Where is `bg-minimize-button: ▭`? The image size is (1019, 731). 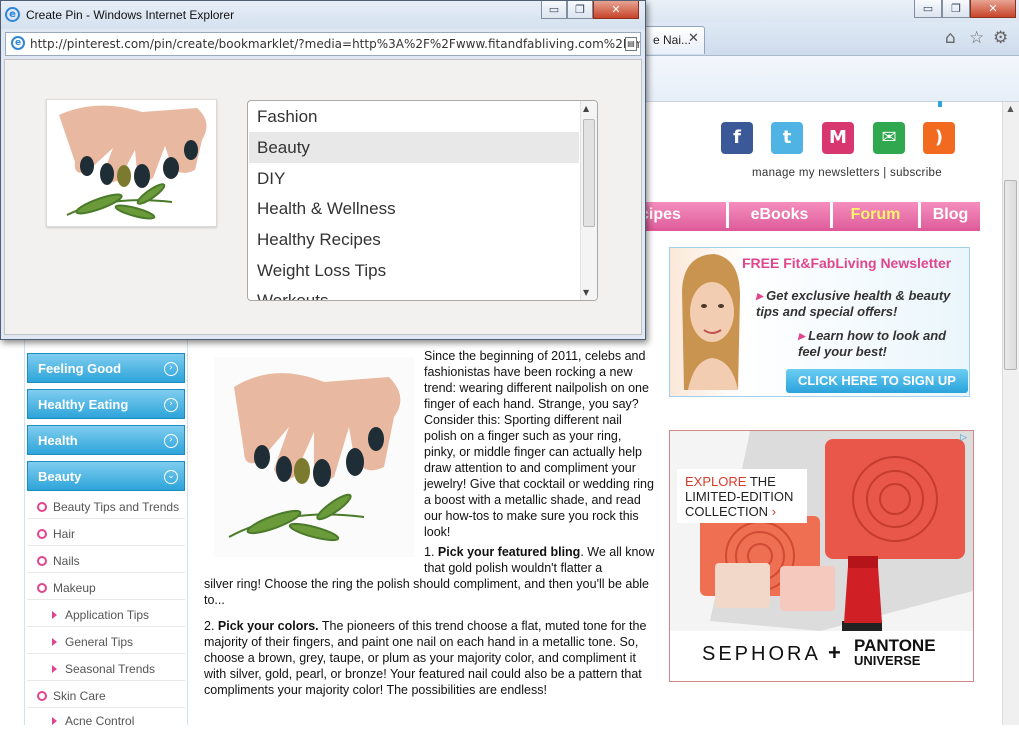
bg-minimize-button: ▭ is located at coordinates (928, 9).